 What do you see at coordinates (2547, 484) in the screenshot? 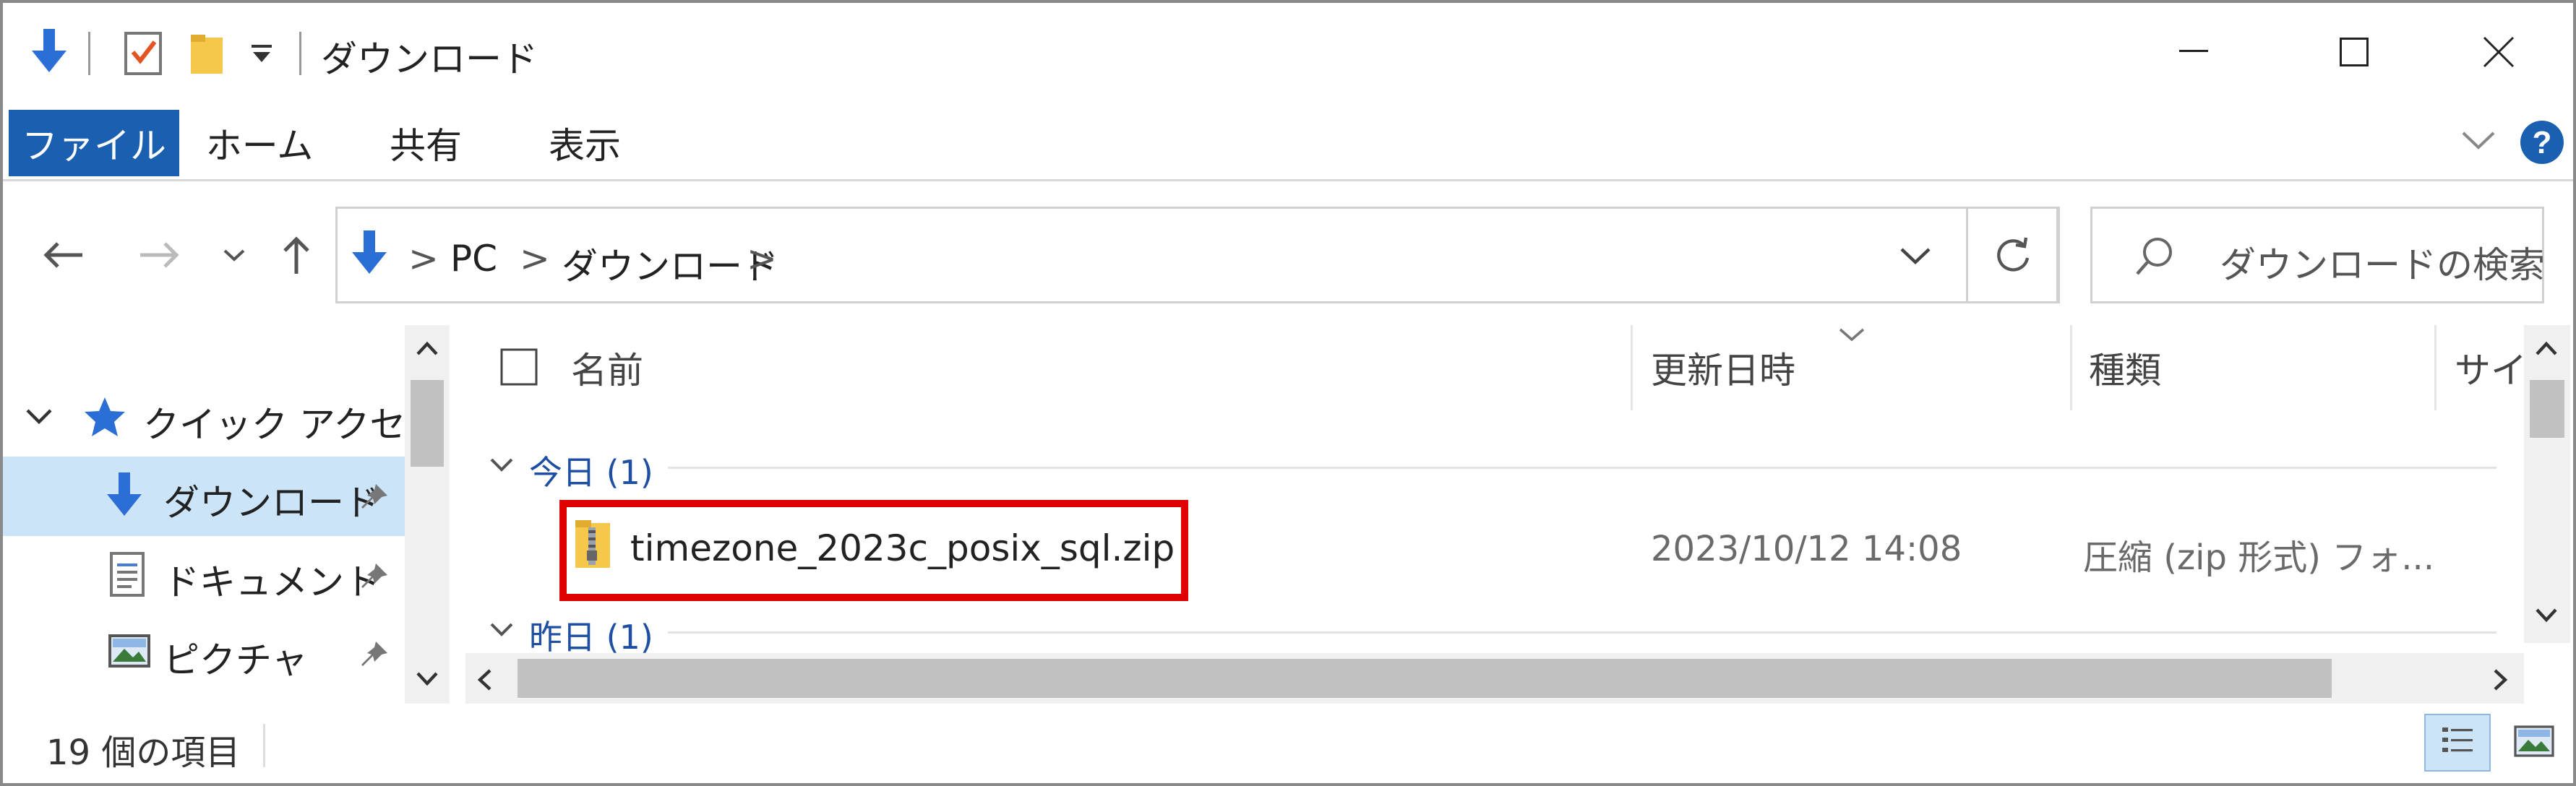
I see `content-vertical-scrollbar` at bounding box center [2547, 484].